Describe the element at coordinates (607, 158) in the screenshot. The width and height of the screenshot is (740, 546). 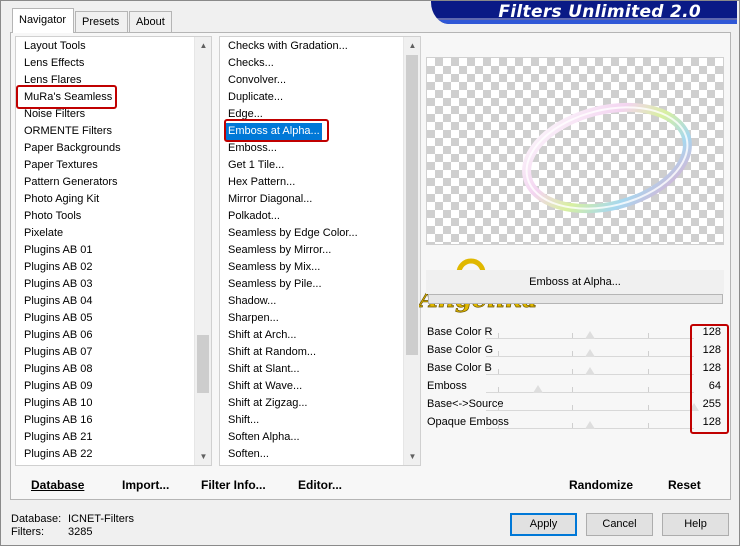
I see `preview-image` at that location.